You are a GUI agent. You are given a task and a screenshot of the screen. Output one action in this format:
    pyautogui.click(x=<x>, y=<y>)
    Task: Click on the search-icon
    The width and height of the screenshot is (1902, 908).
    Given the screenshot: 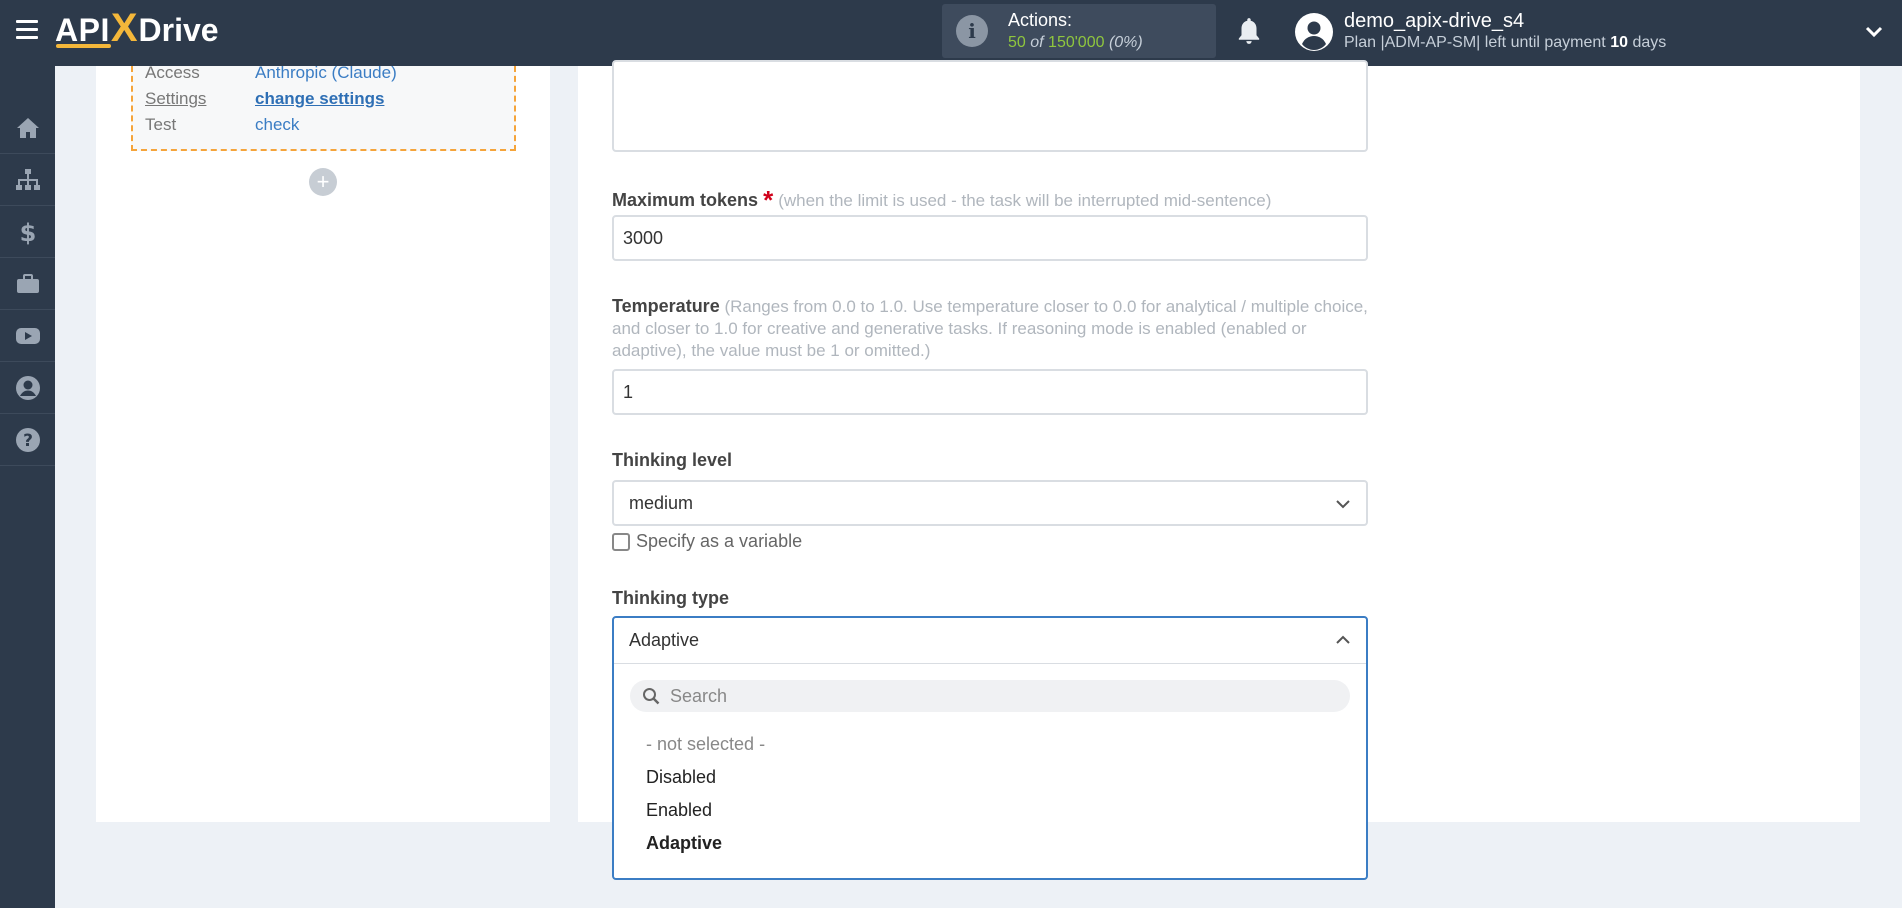 What is the action you would take?
    pyautogui.click(x=651, y=696)
    